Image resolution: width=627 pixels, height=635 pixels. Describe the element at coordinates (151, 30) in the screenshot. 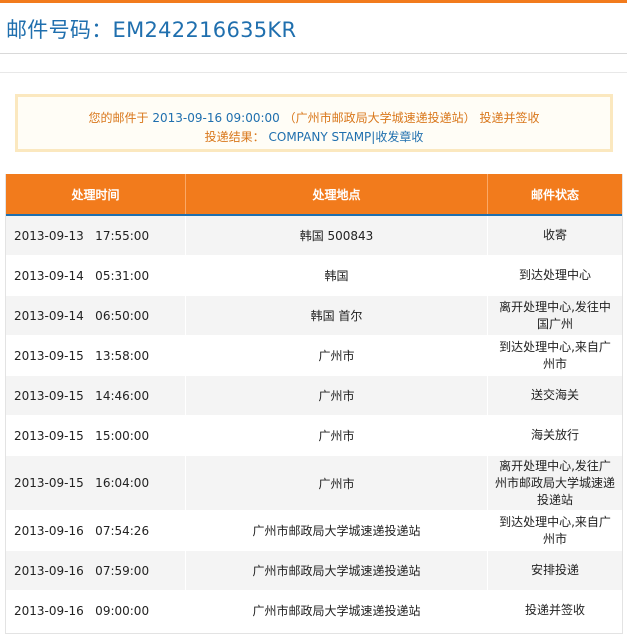

I see `page-title: 邮件号码：EM242216635KR` at that location.